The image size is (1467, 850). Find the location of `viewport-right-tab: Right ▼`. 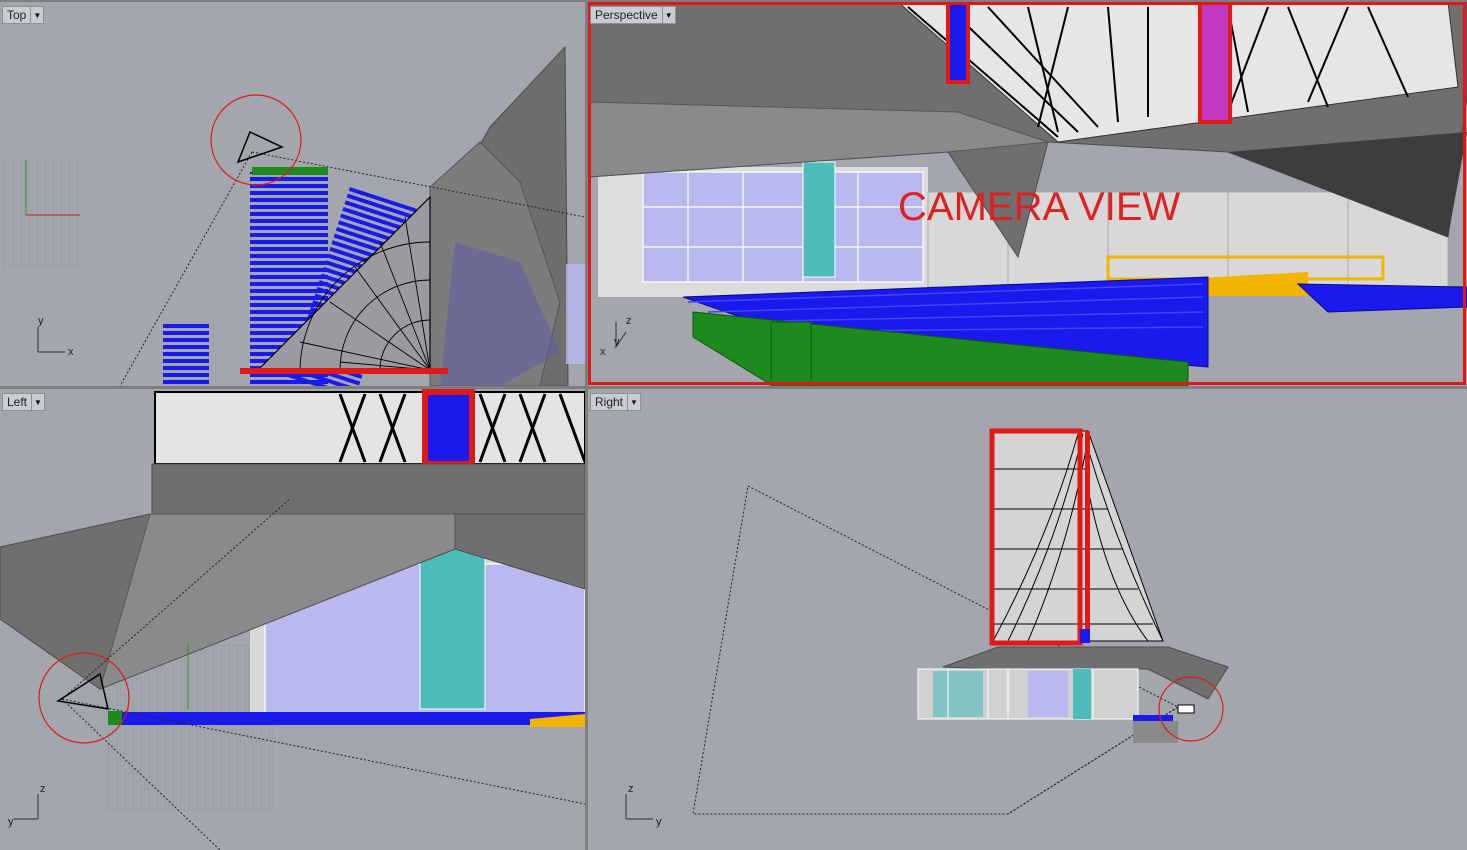

viewport-right-tab: Right ▼ is located at coordinates (616, 402).